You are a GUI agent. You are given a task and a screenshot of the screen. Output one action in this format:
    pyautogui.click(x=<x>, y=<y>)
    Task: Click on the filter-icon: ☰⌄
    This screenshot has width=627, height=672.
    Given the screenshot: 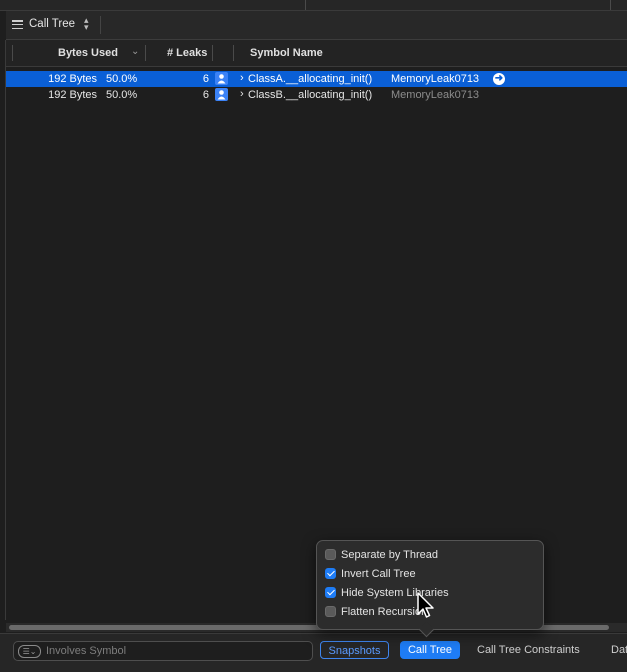 What is the action you would take?
    pyautogui.click(x=29, y=651)
    